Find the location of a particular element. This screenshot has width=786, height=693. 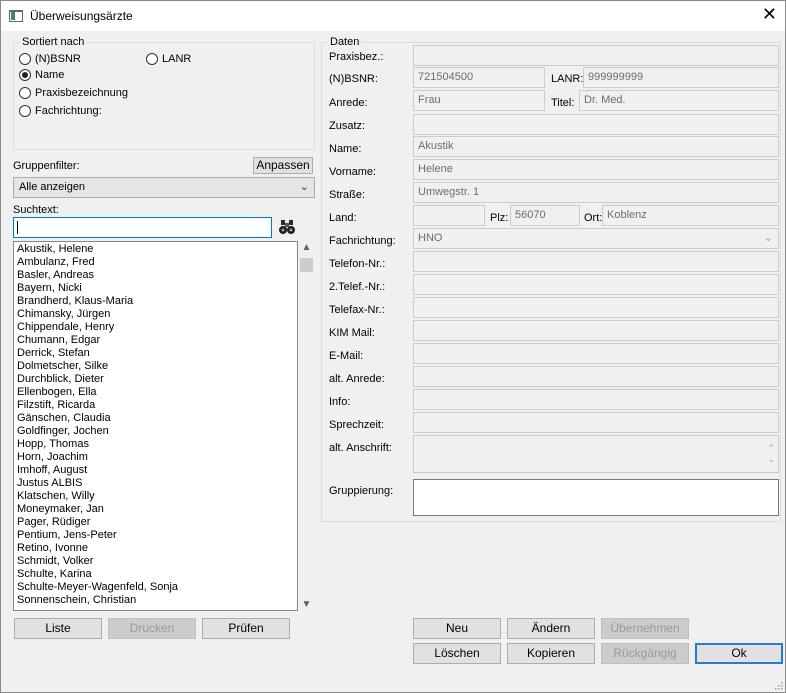

land-field is located at coordinates (449, 215).